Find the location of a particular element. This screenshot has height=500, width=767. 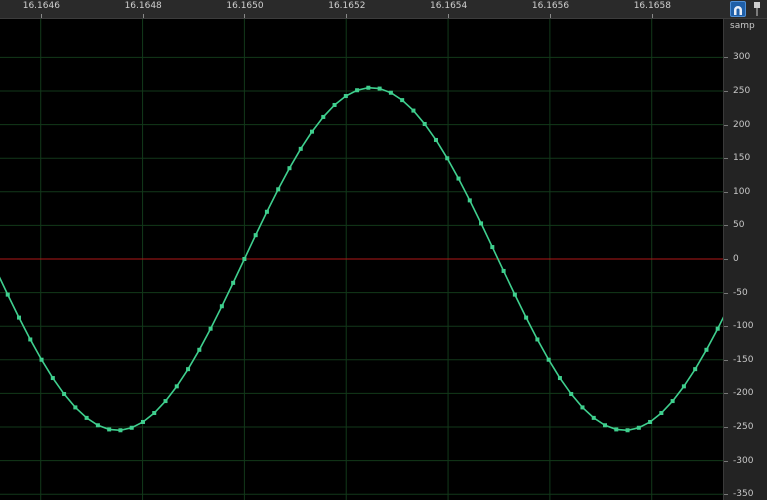

amplitude-tick-label: -150 is located at coordinates (743, 359).